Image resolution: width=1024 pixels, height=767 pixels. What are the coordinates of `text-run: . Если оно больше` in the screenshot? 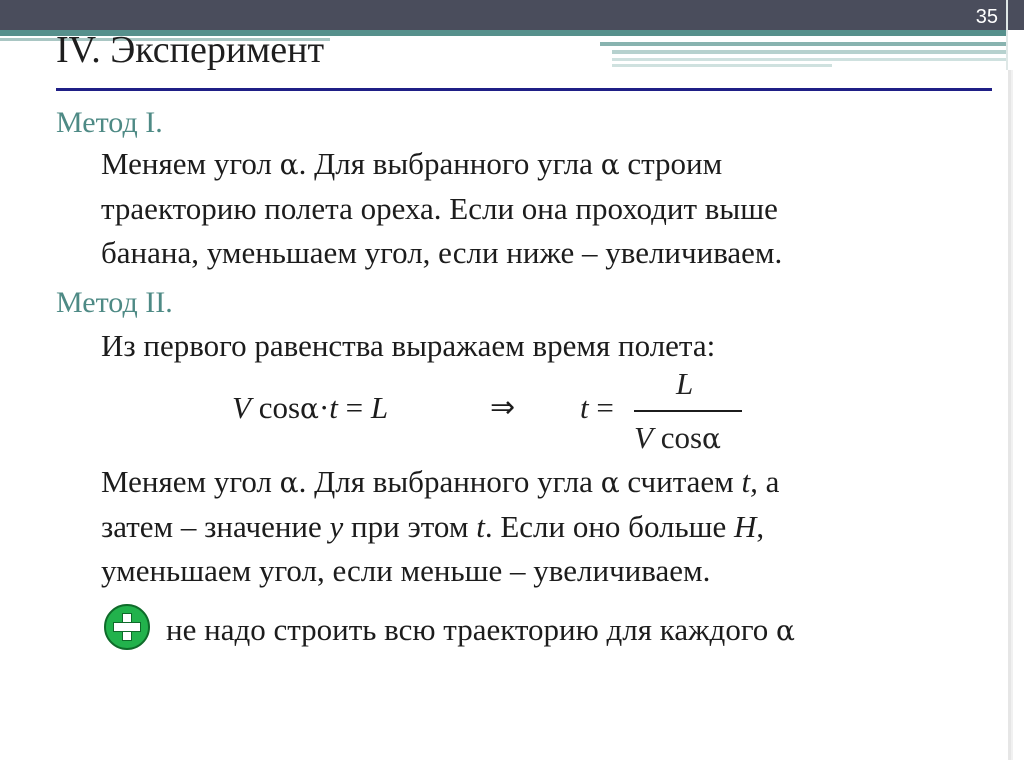 It's located at (609, 526).